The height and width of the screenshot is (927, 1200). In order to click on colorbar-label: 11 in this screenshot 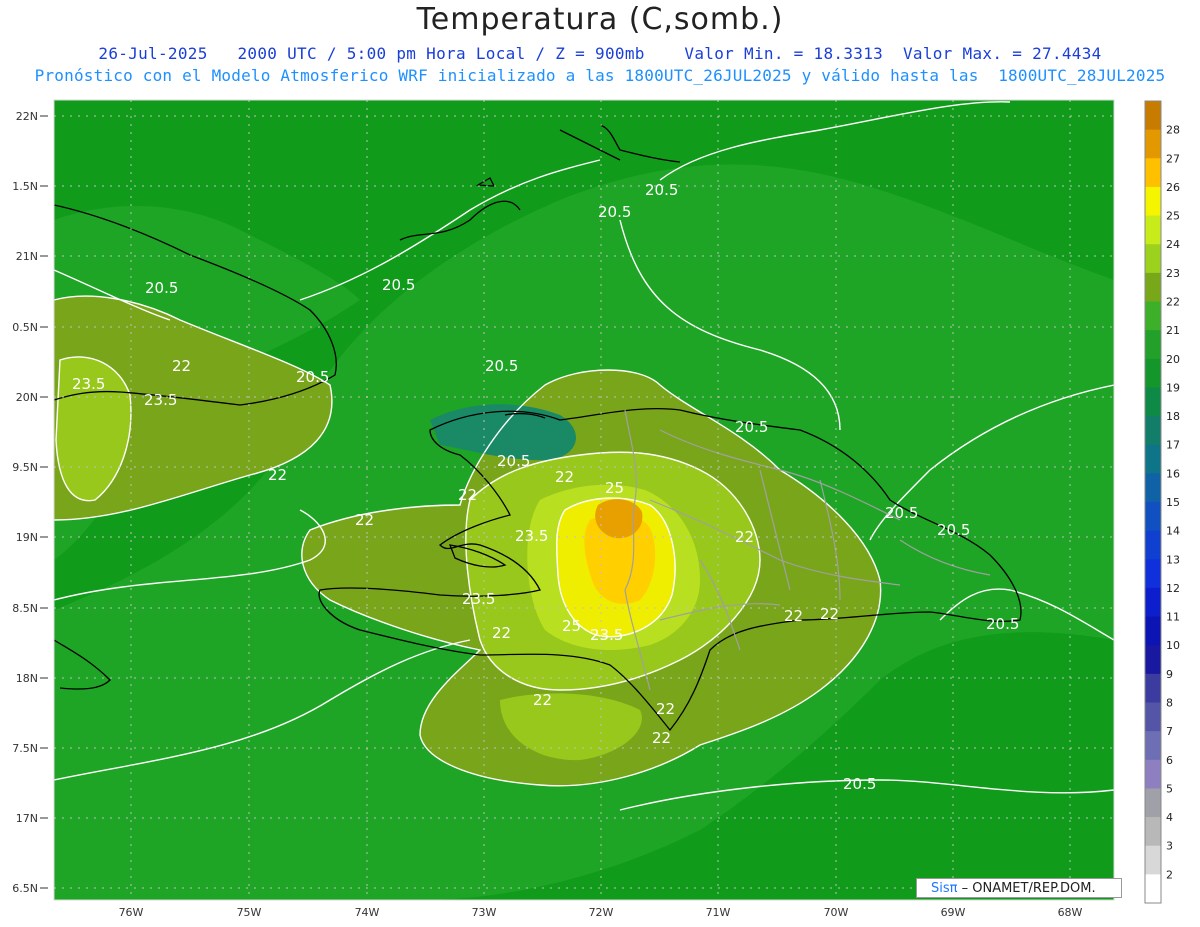, I will do `click(1173, 617)`.